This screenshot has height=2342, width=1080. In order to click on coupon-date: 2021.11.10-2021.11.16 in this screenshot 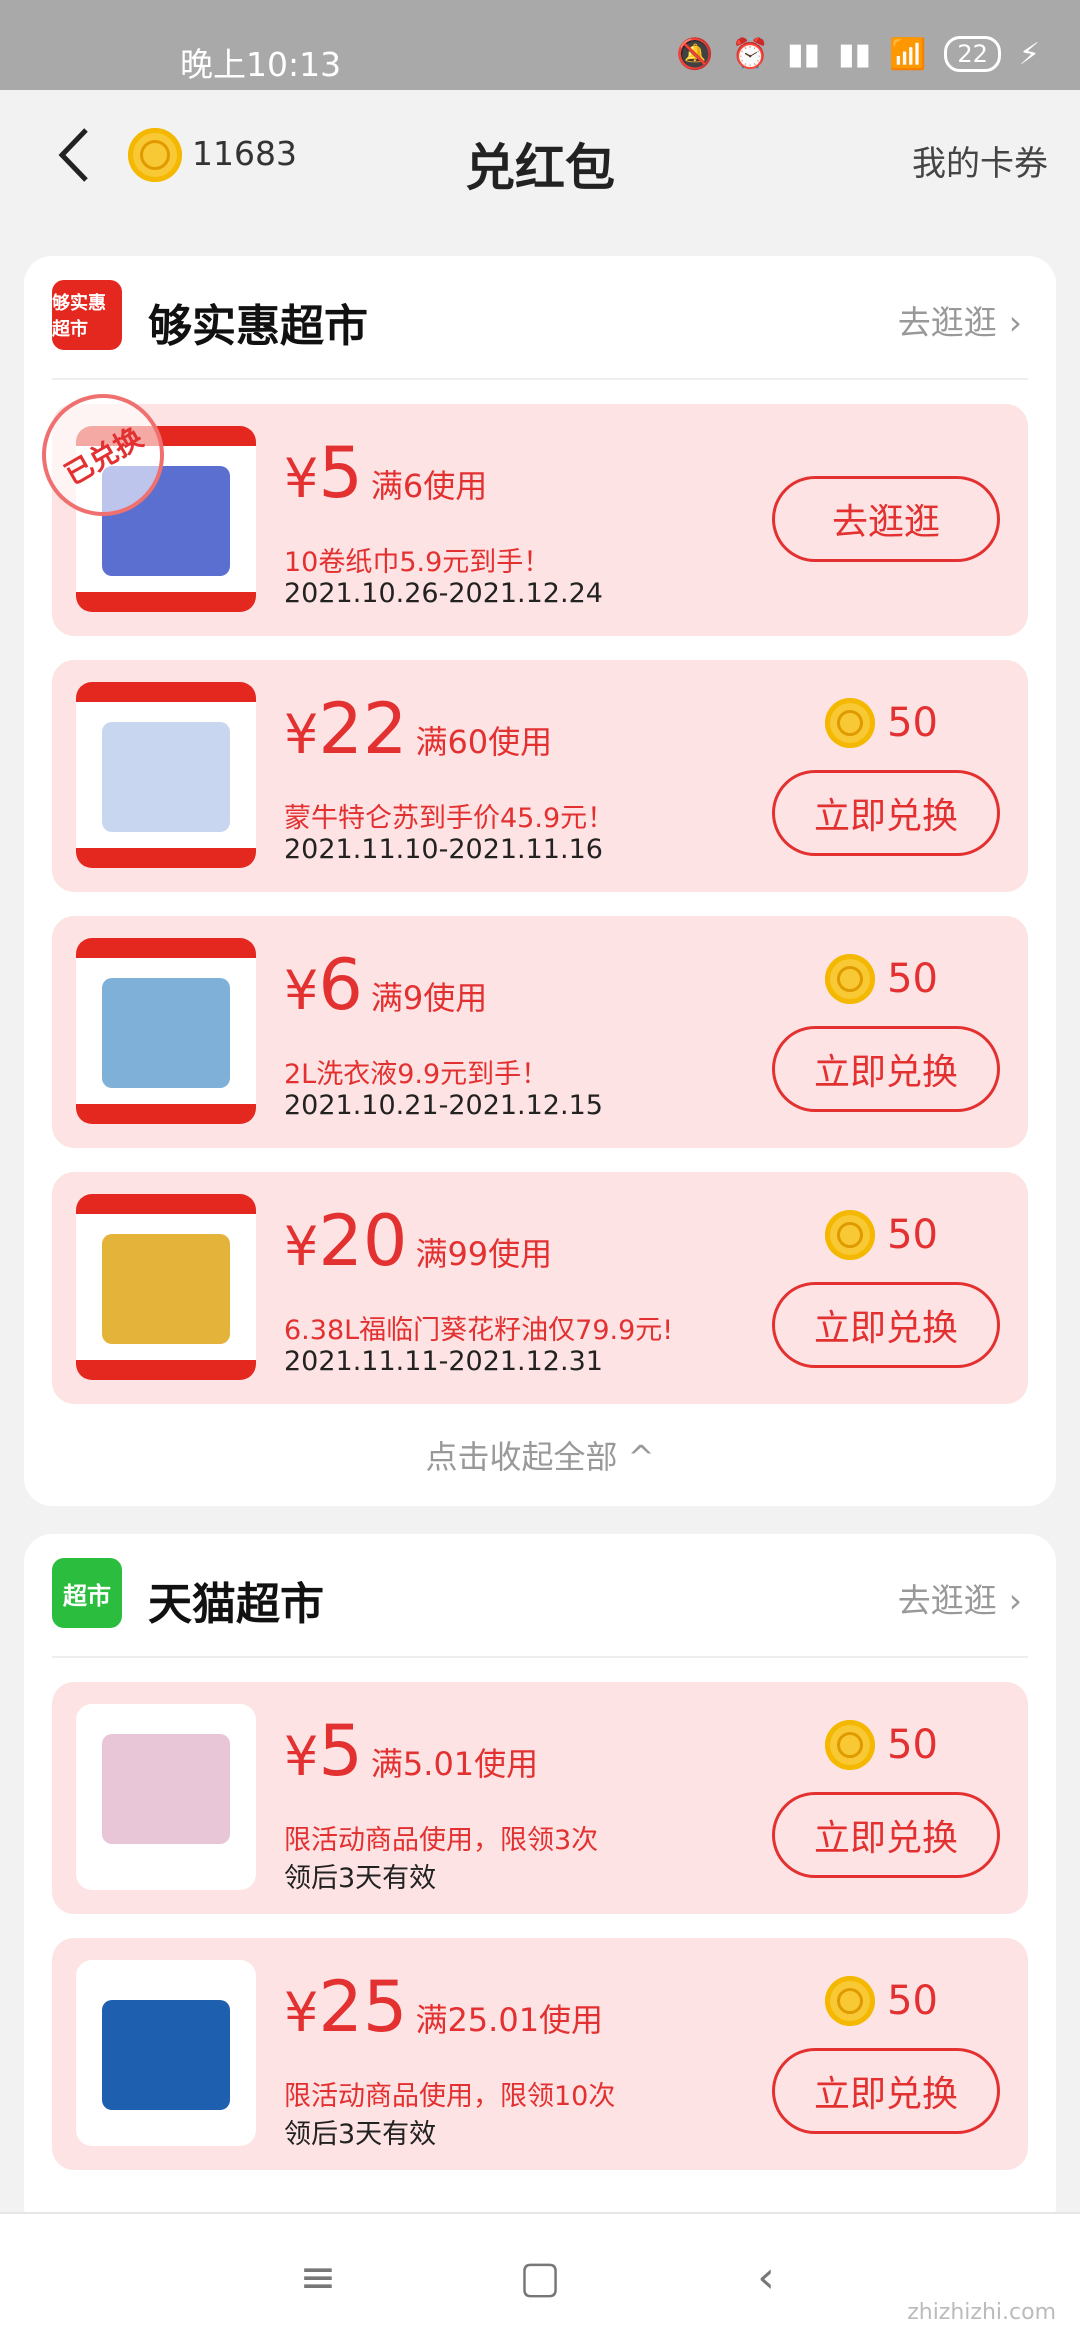, I will do `click(443, 849)`.